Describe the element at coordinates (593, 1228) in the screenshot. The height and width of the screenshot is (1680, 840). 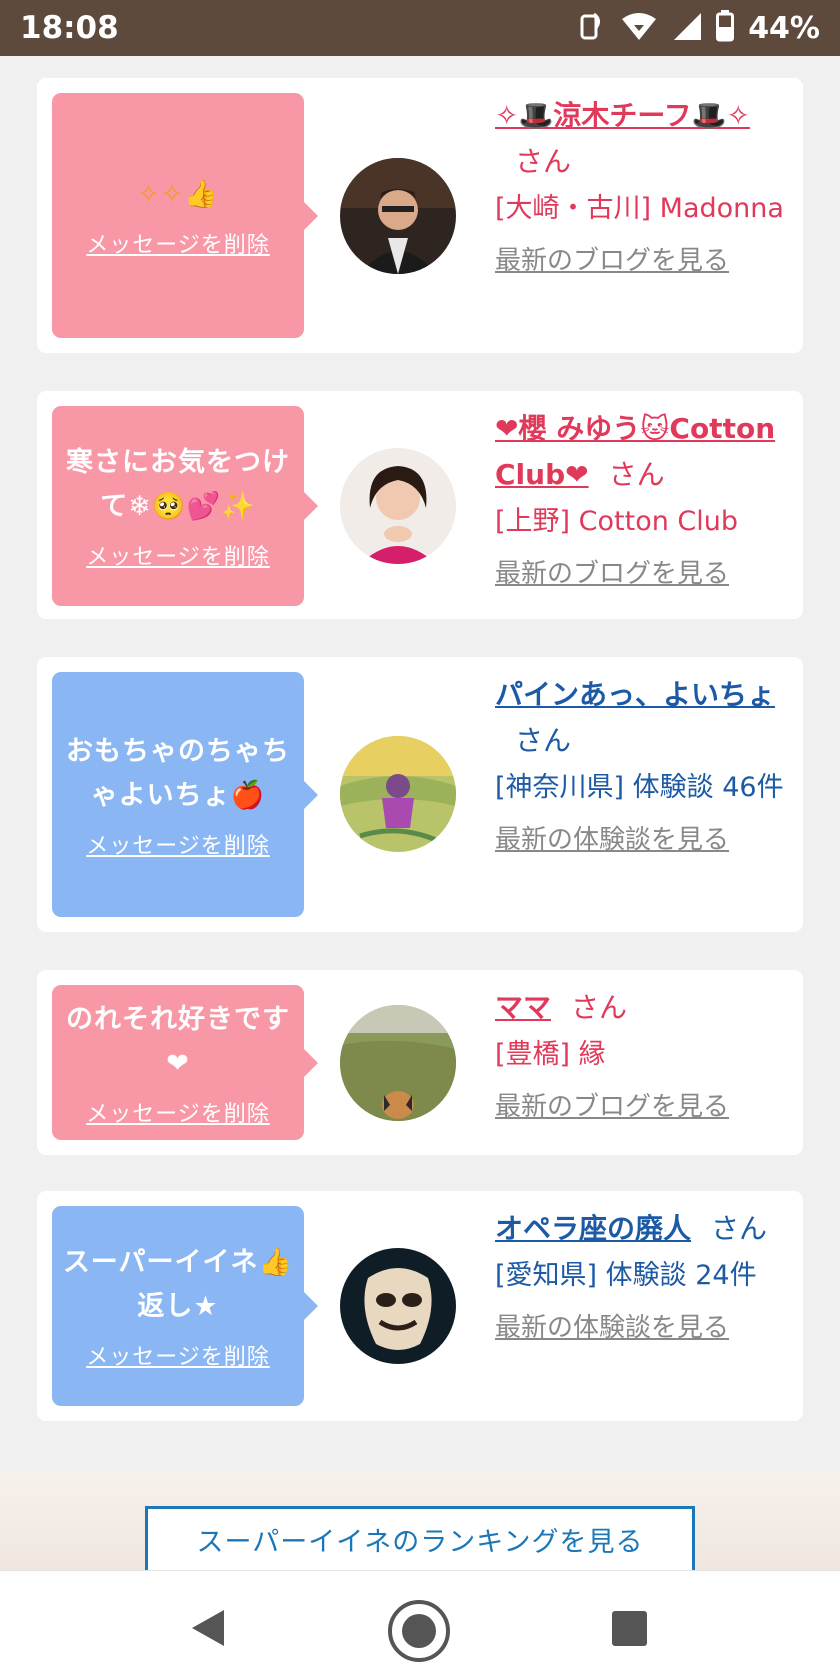
I see `profile-name-link: オペラ座の廃人` at that location.